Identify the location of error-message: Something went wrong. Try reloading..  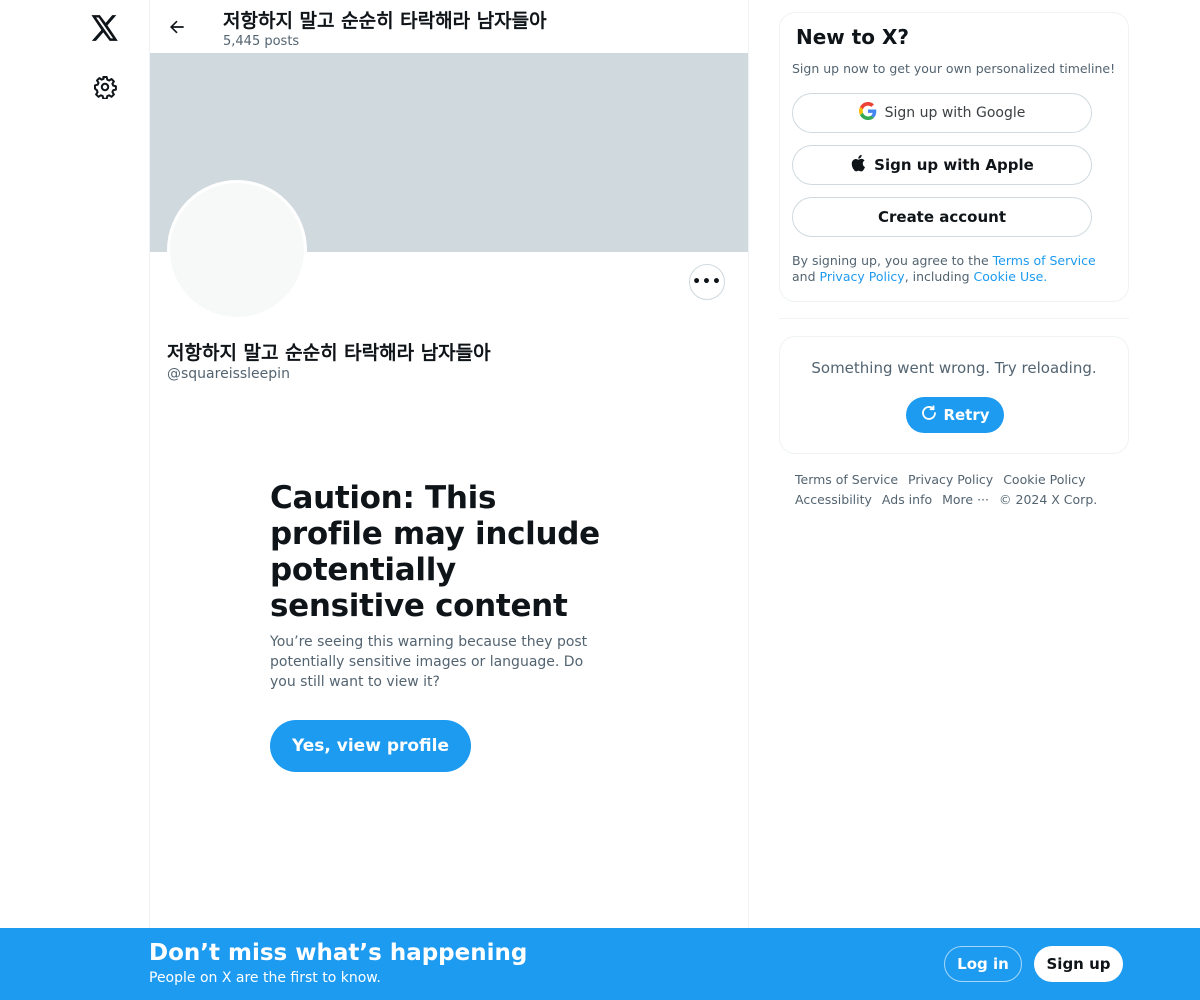
(954, 368).